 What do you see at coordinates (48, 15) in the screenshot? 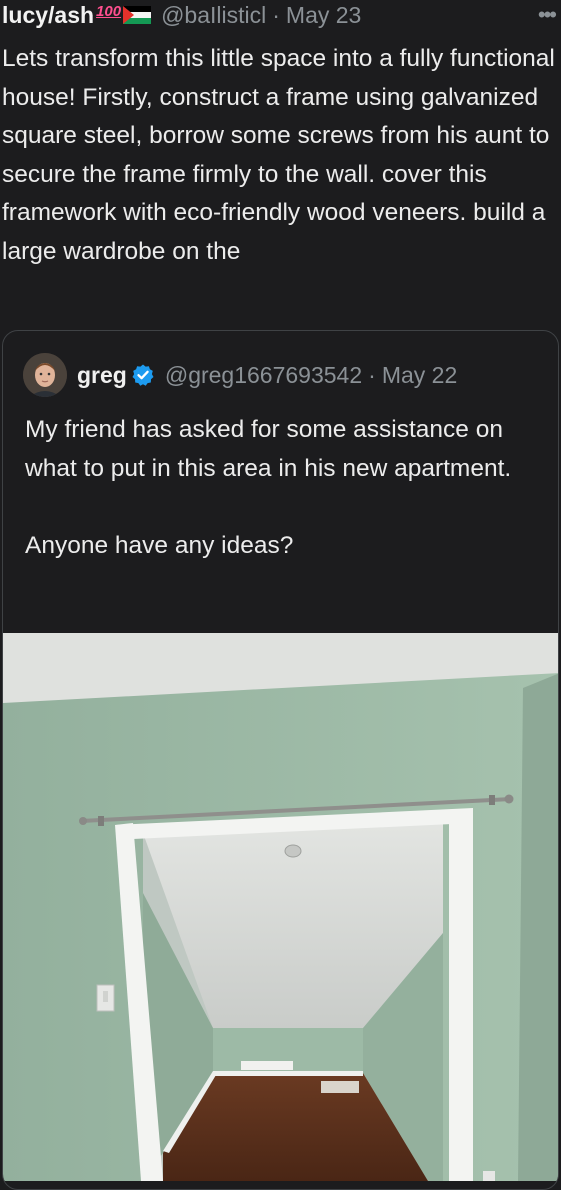
I see `author-name: lucy/ash` at bounding box center [48, 15].